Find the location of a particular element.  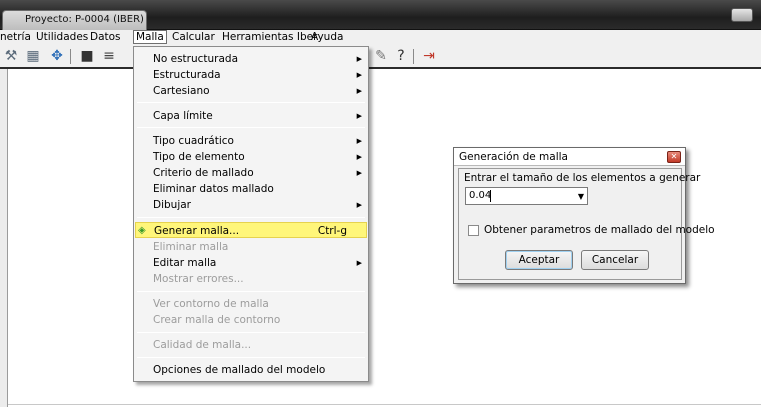

menu-item-capa-limite: Capa límite ▶ is located at coordinates (251, 116).